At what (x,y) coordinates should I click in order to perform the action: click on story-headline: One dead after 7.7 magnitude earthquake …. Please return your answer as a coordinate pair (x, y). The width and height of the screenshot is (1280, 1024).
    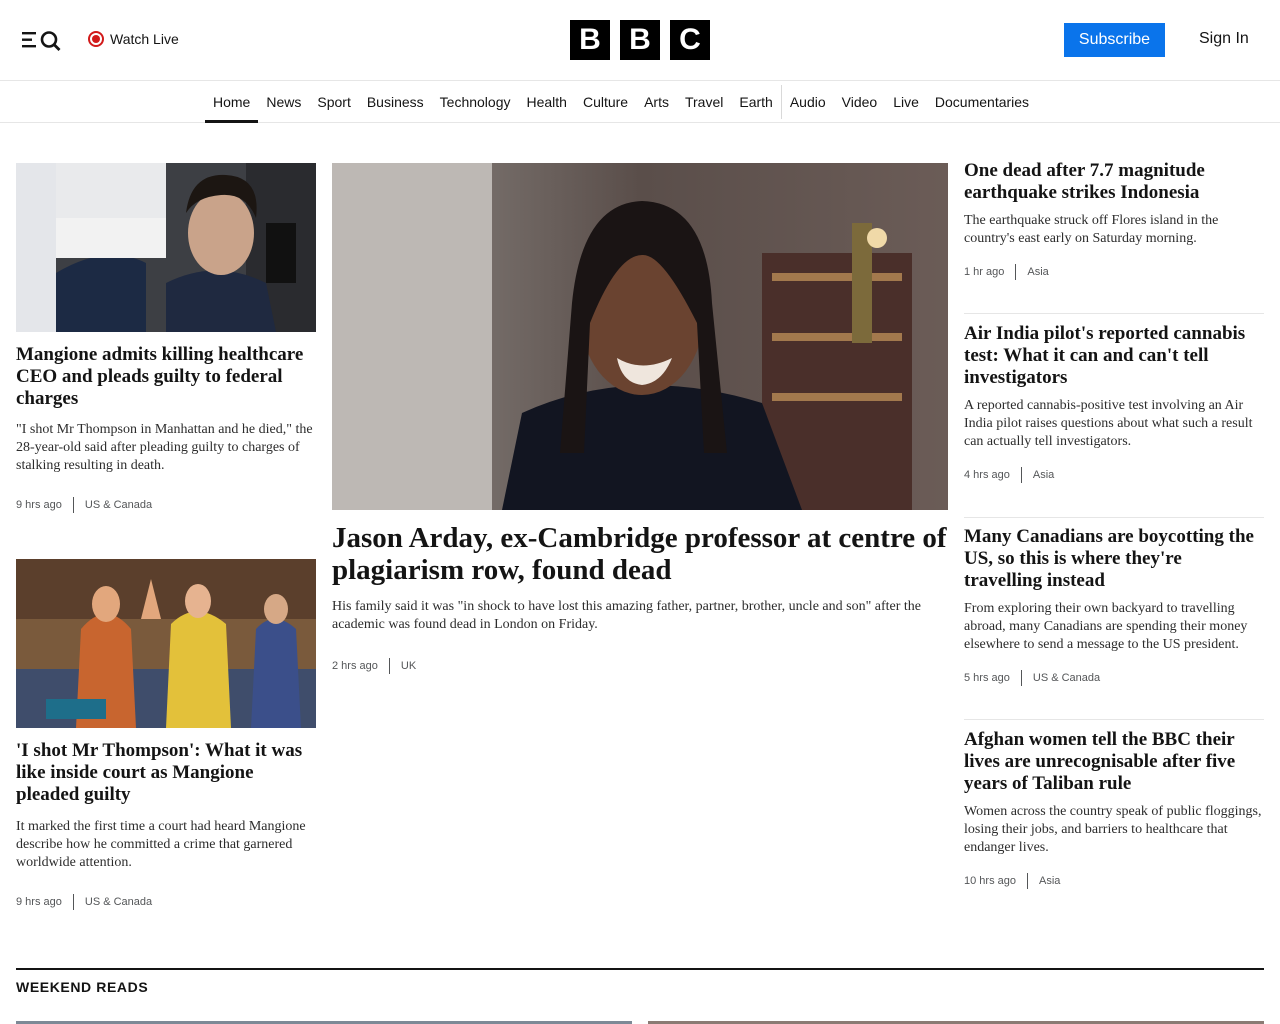
    Looking at the image, I should click on (1114, 182).